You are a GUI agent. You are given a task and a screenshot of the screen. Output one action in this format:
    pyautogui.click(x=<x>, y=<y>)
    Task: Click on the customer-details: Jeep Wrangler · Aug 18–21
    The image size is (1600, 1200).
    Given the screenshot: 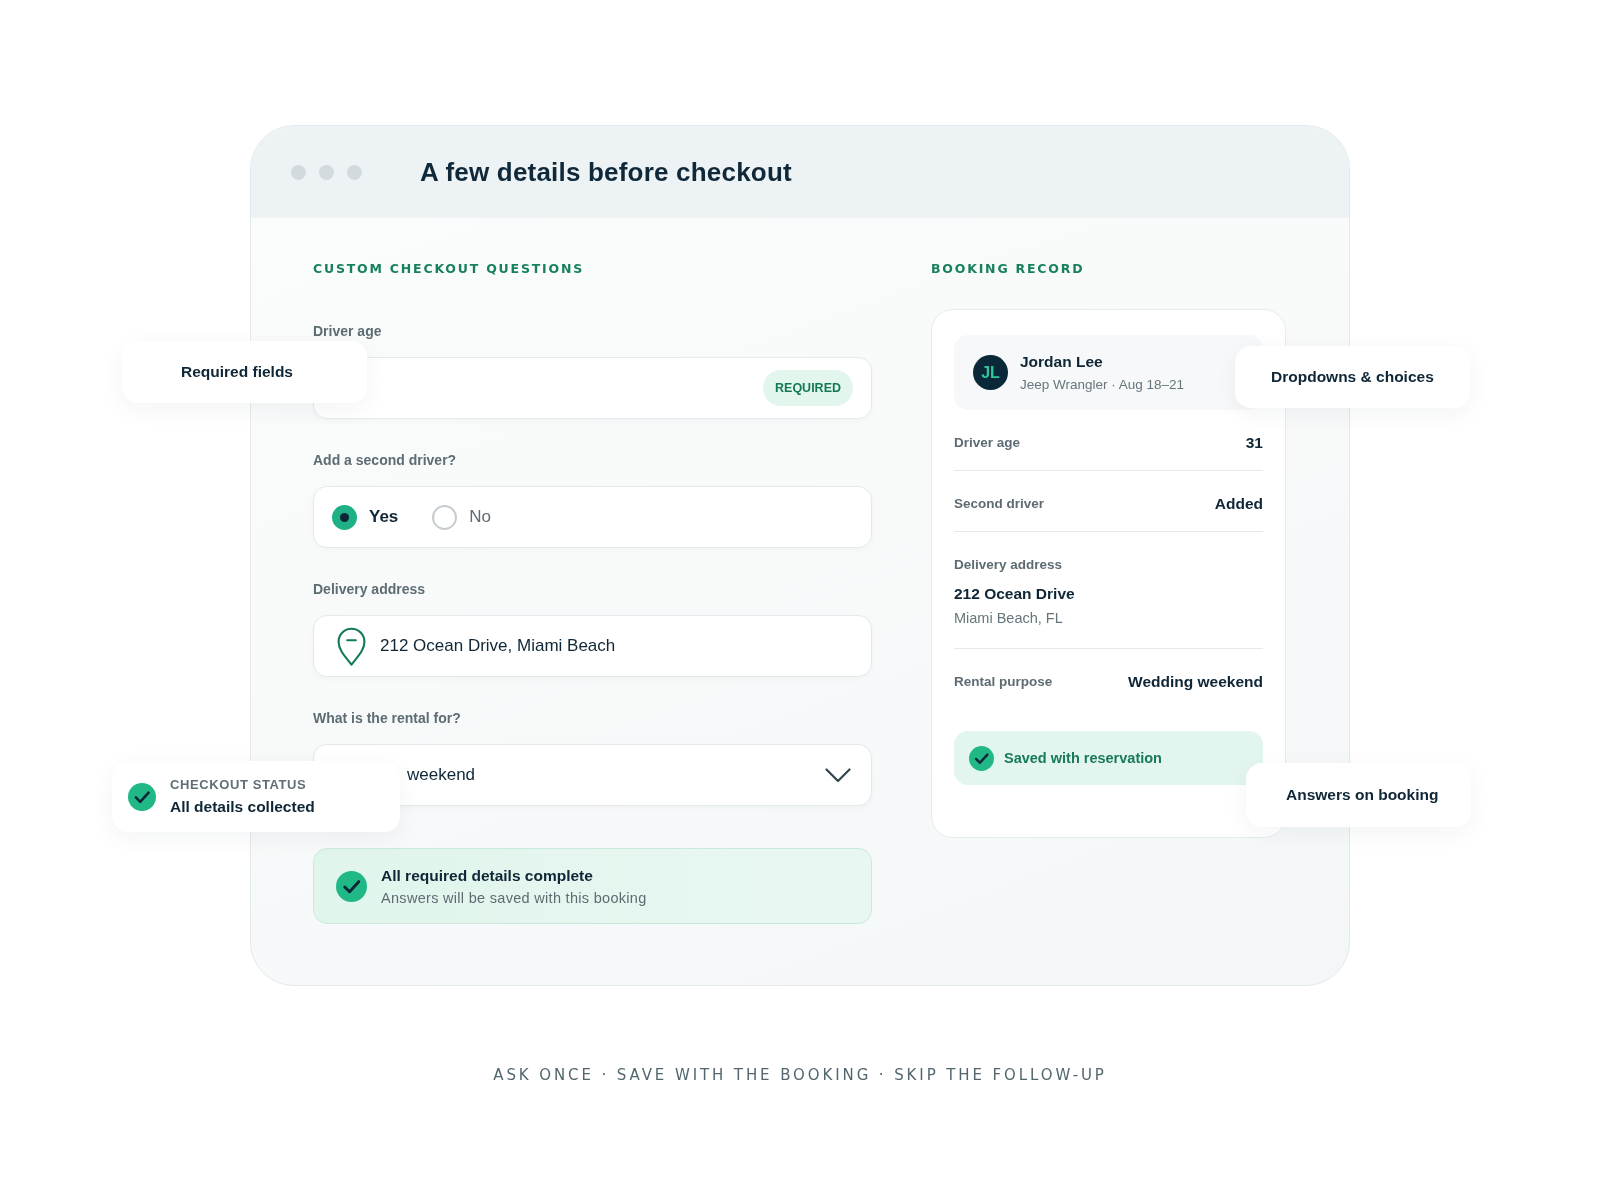 What is the action you would take?
    pyautogui.click(x=1102, y=384)
    